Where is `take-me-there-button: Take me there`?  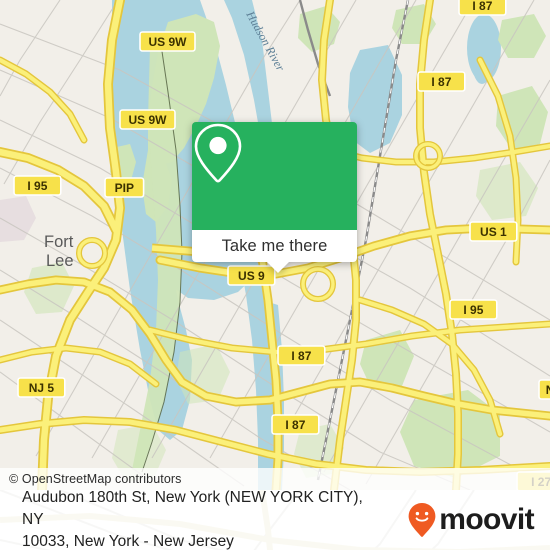 take-me-there-button: Take me there is located at coordinates (274, 246).